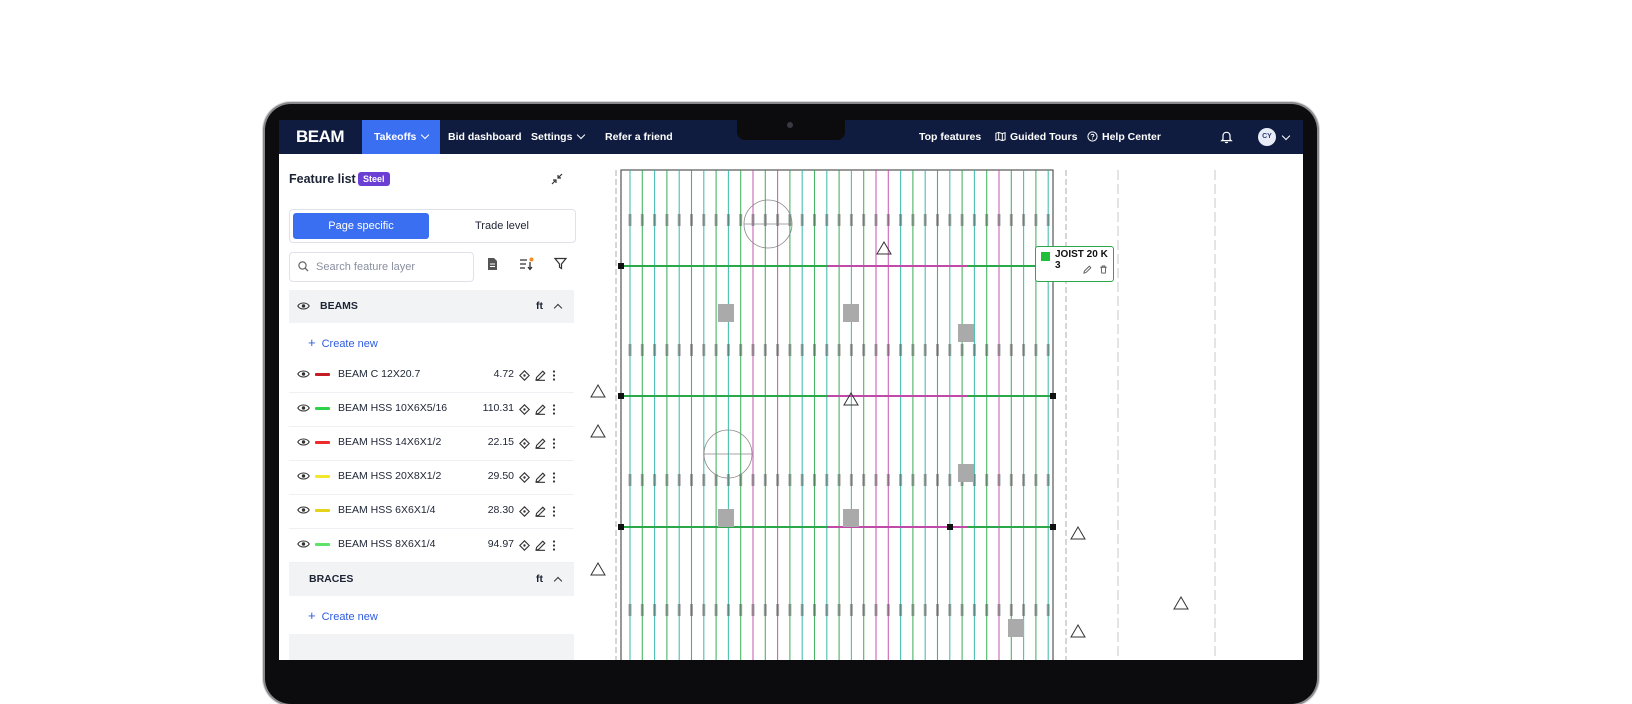  I want to click on create-new-brace-button: + Create new, so click(343, 615).